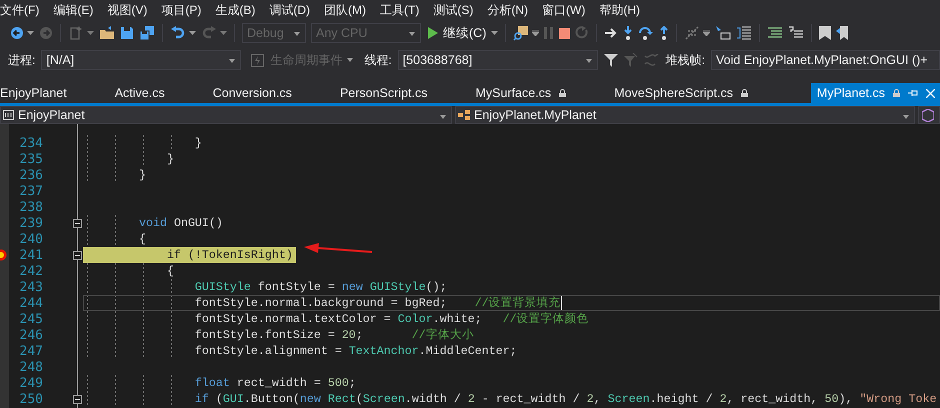  Describe the element at coordinates (180, 223) in the screenshot. I see `code-line: void OnGUI()` at that location.